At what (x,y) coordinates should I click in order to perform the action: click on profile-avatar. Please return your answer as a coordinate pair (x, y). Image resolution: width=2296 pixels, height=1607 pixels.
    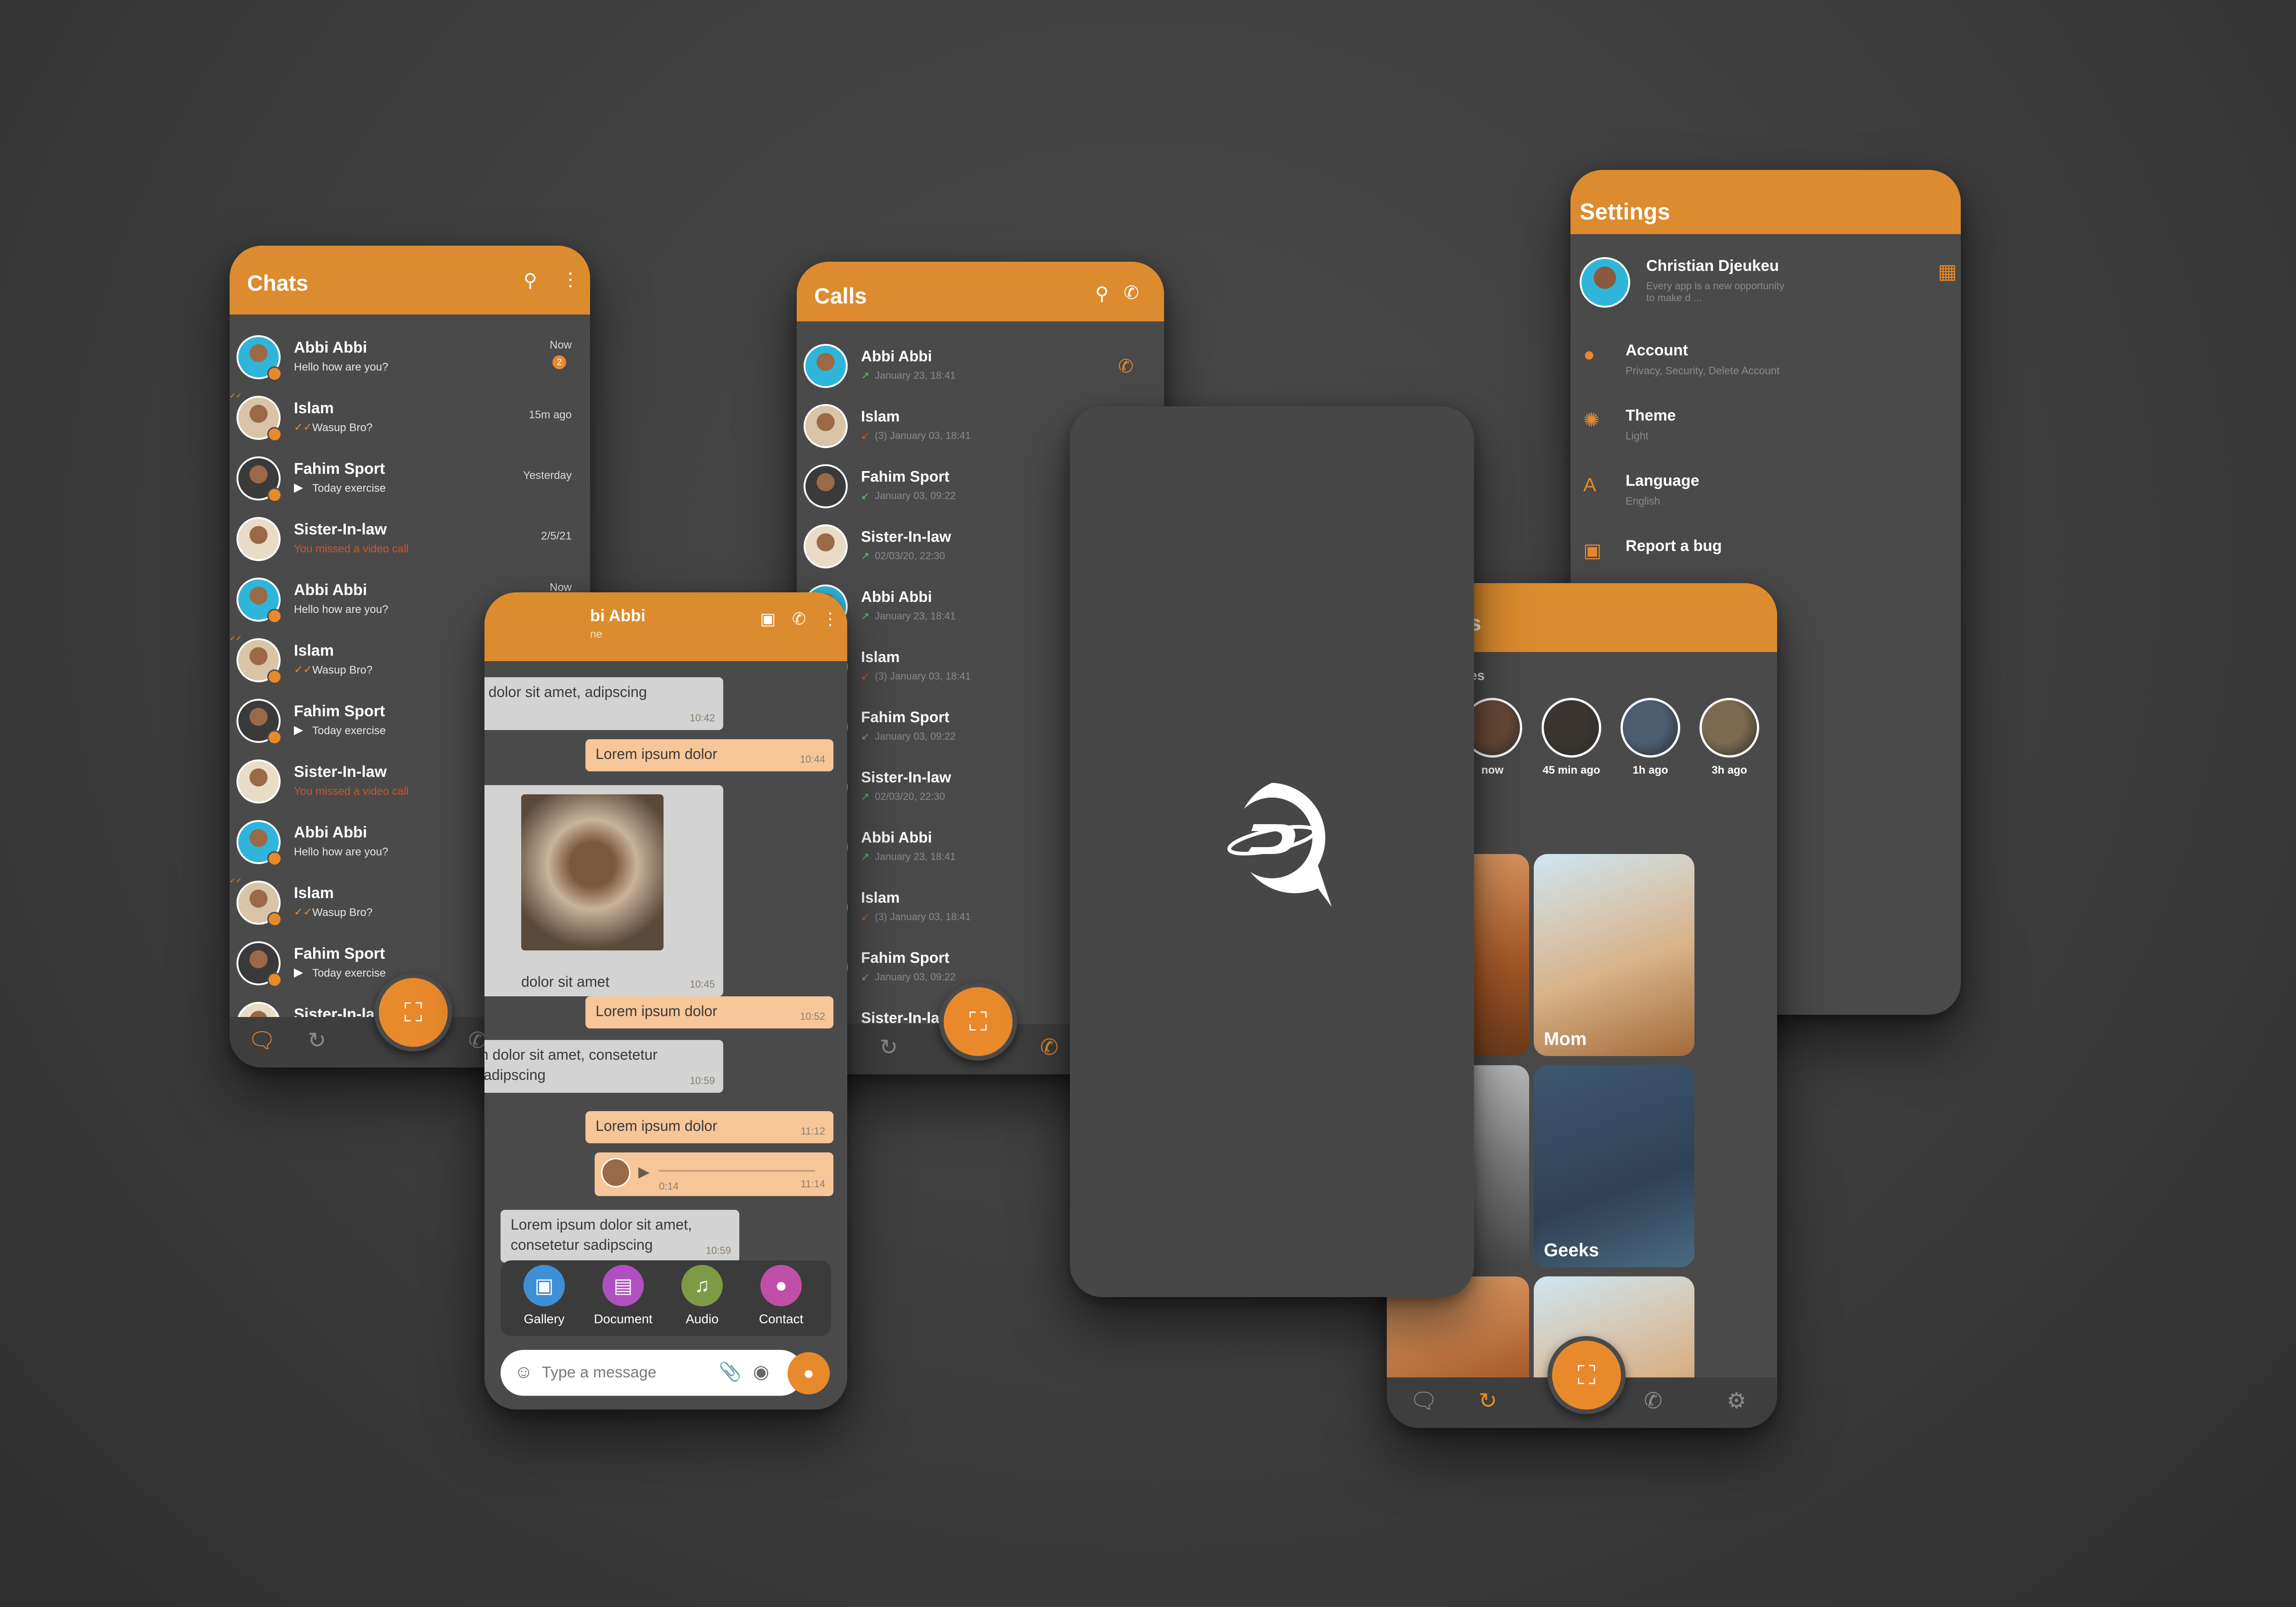
    Looking at the image, I should click on (1605, 282).